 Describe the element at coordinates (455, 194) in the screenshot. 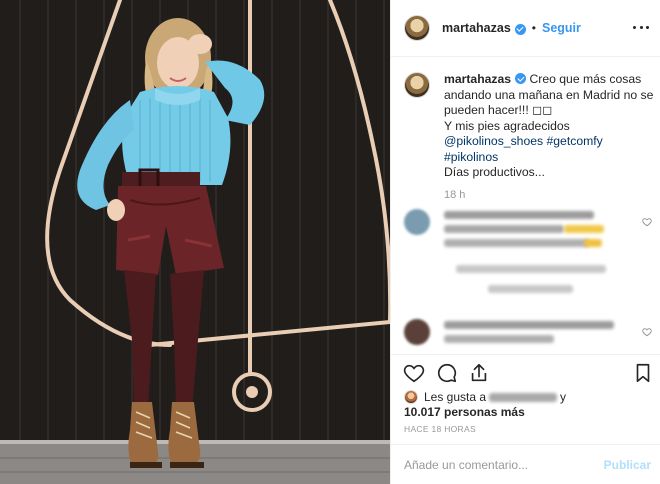

I see `caption-time: 18 h` at that location.